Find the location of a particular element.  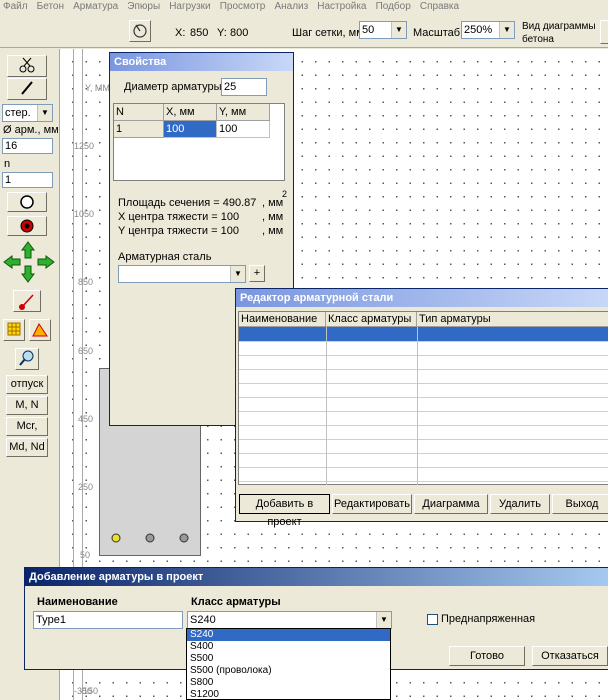

tick-label: 850 is located at coordinates (86, 282).